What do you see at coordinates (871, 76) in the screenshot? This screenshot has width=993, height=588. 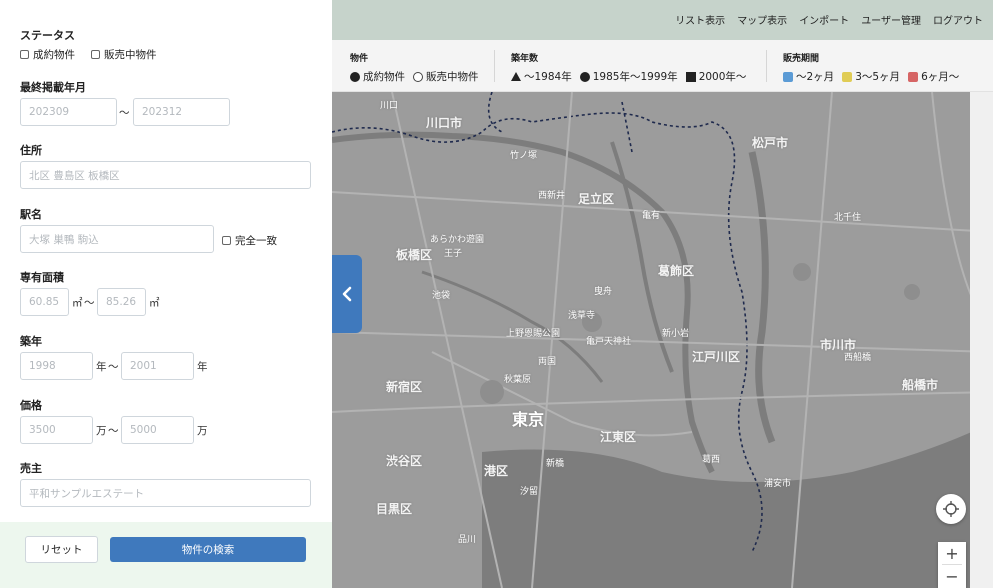 I see `legend-item-period-mid: 3〜5ヶ月` at bounding box center [871, 76].